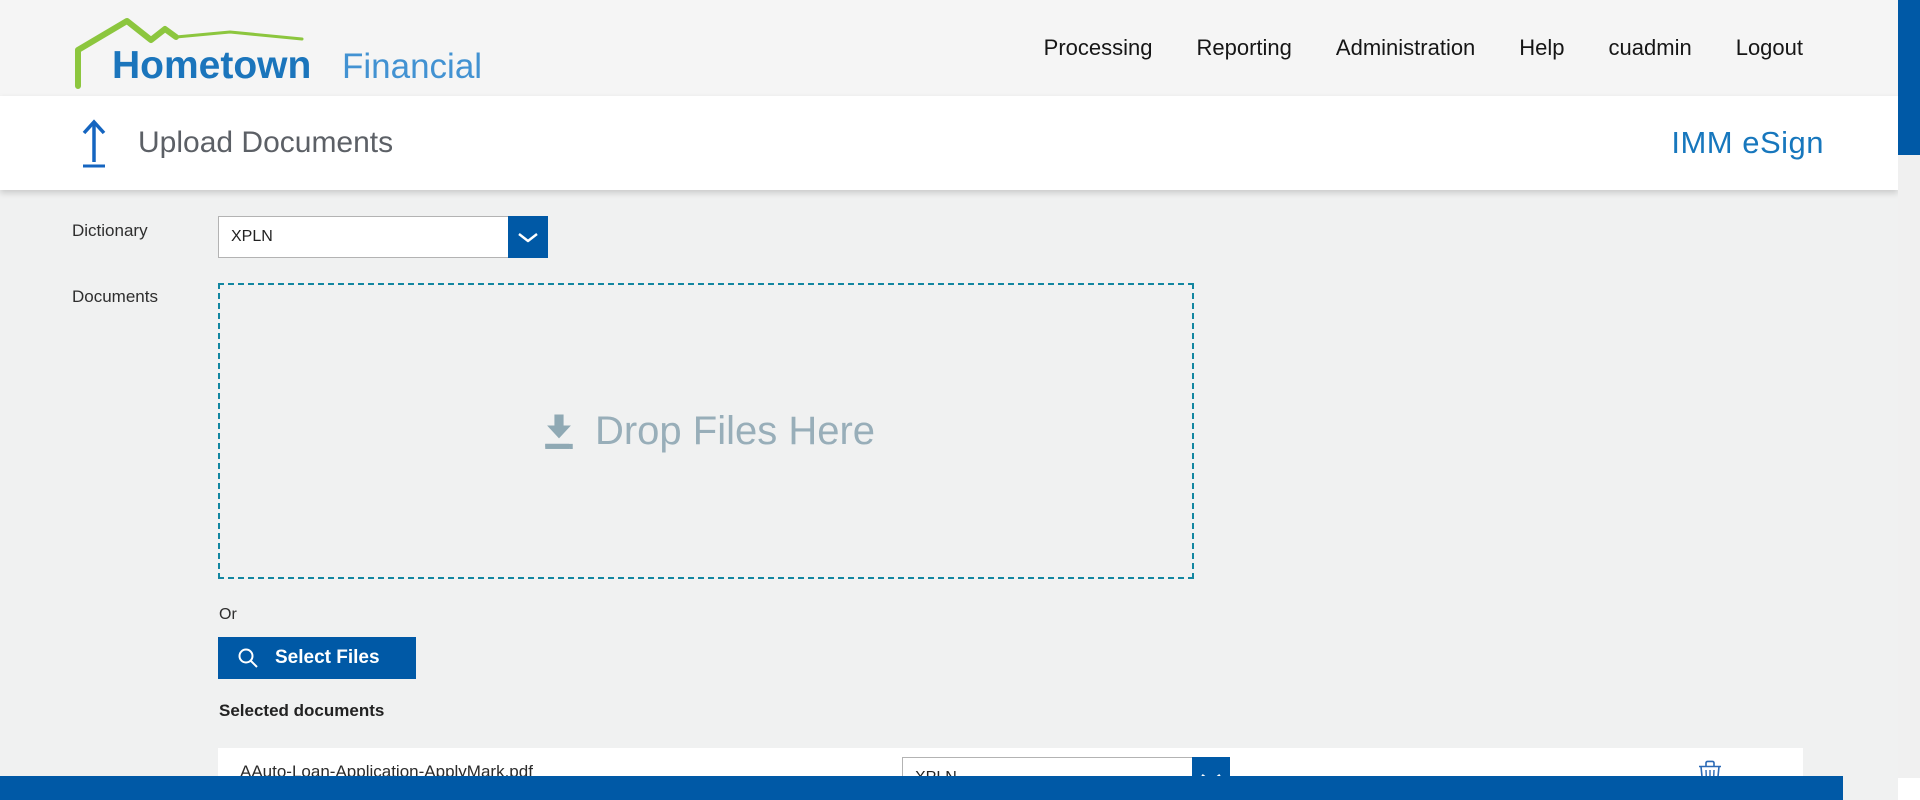 This screenshot has width=1920, height=800. What do you see at coordinates (1650, 48) in the screenshot?
I see `nav-item-user-cuadmin: cuadmin` at bounding box center [1650, 48].